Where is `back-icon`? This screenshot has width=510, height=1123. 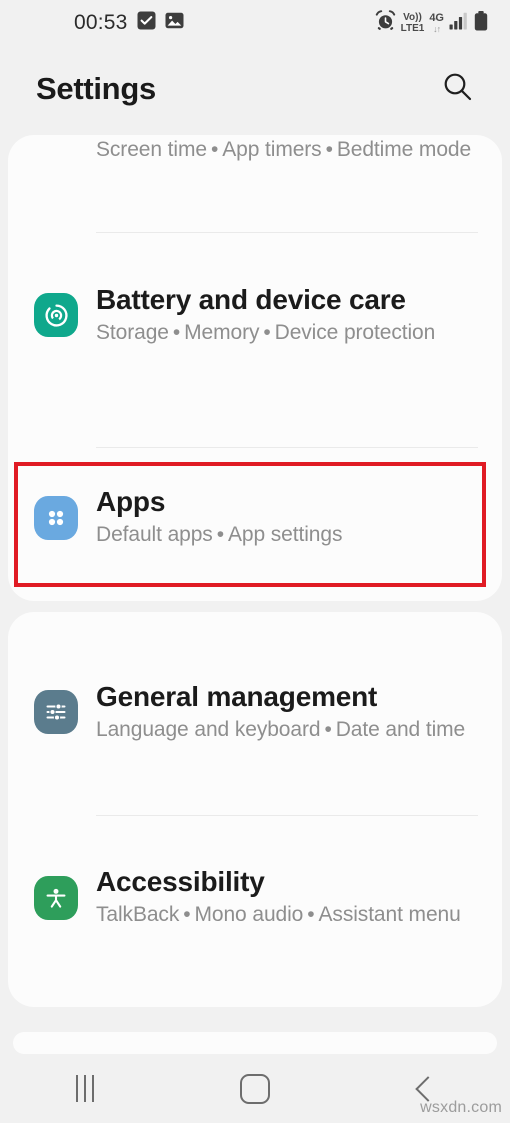
back-icon is located at coordinates (428, 1088).